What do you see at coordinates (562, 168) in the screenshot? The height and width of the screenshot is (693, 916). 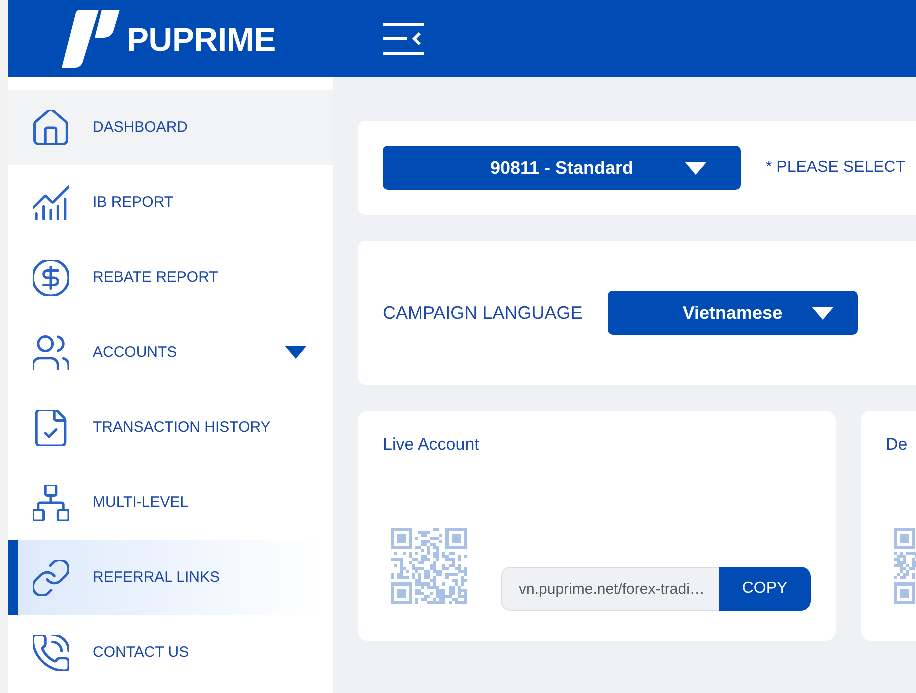 I see `account-select: 90811 - Standard` at bounding box center [562, 168].